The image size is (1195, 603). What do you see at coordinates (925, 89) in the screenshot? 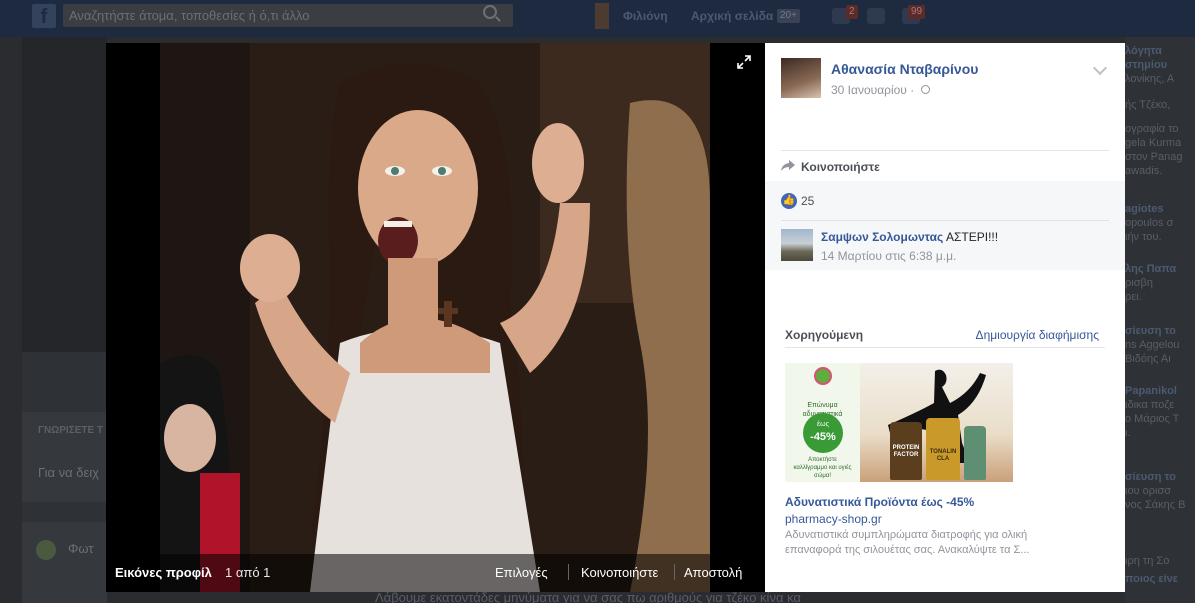
I see `globe-icon` at bounding box center [925, 89].